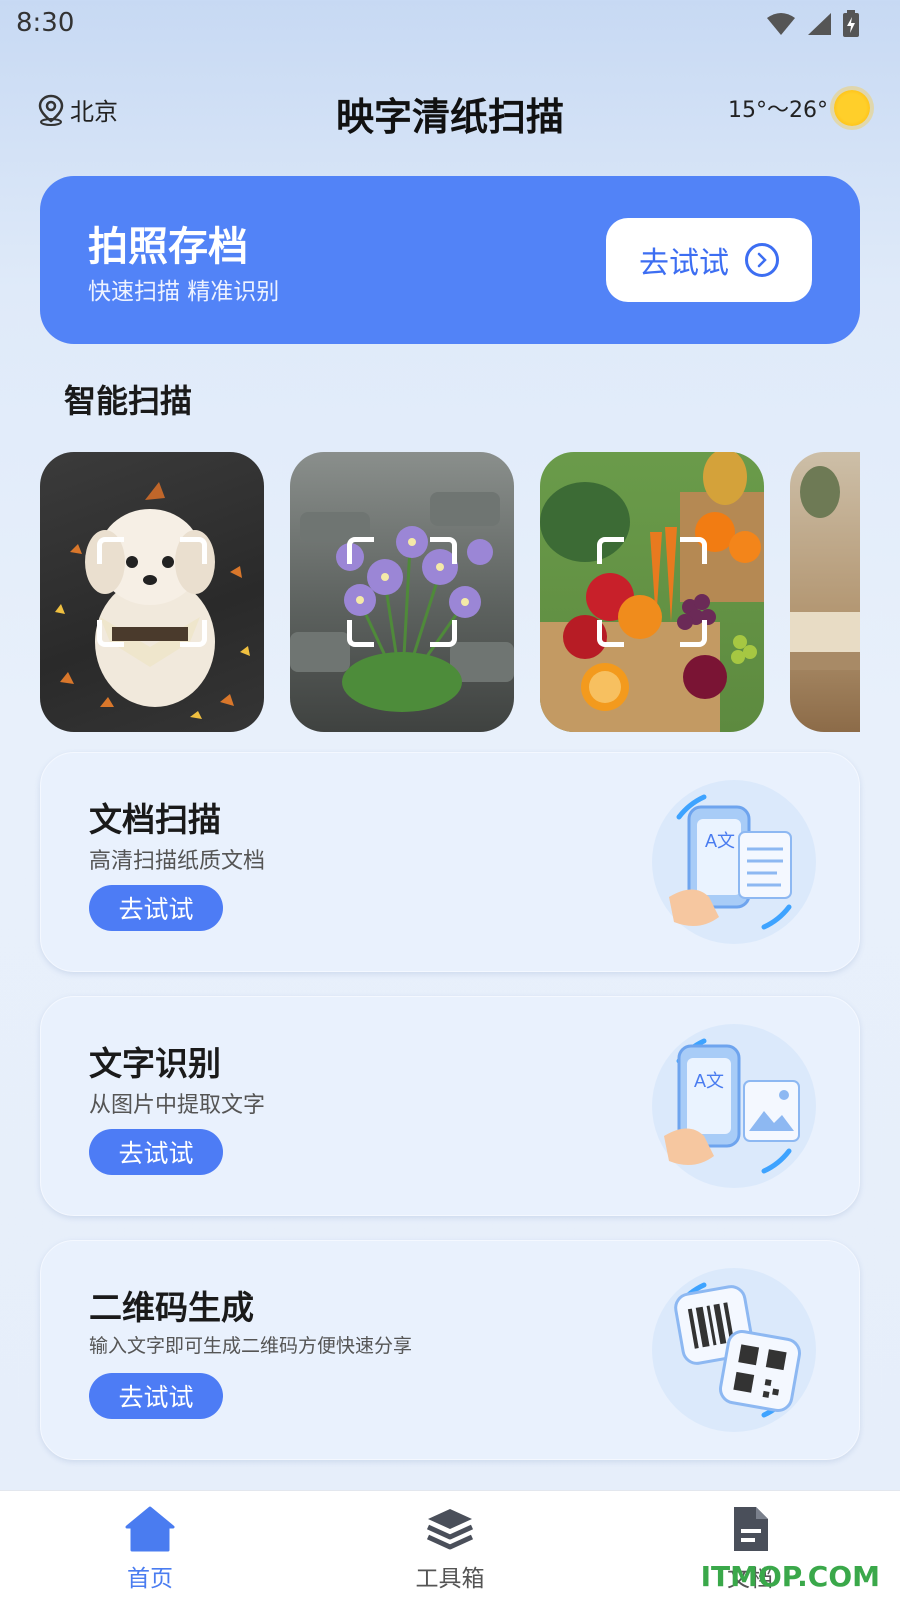  Describe the element at coordinates (155, 819) in the screenshot. I see `feature-title: 文档扫描` at that location.